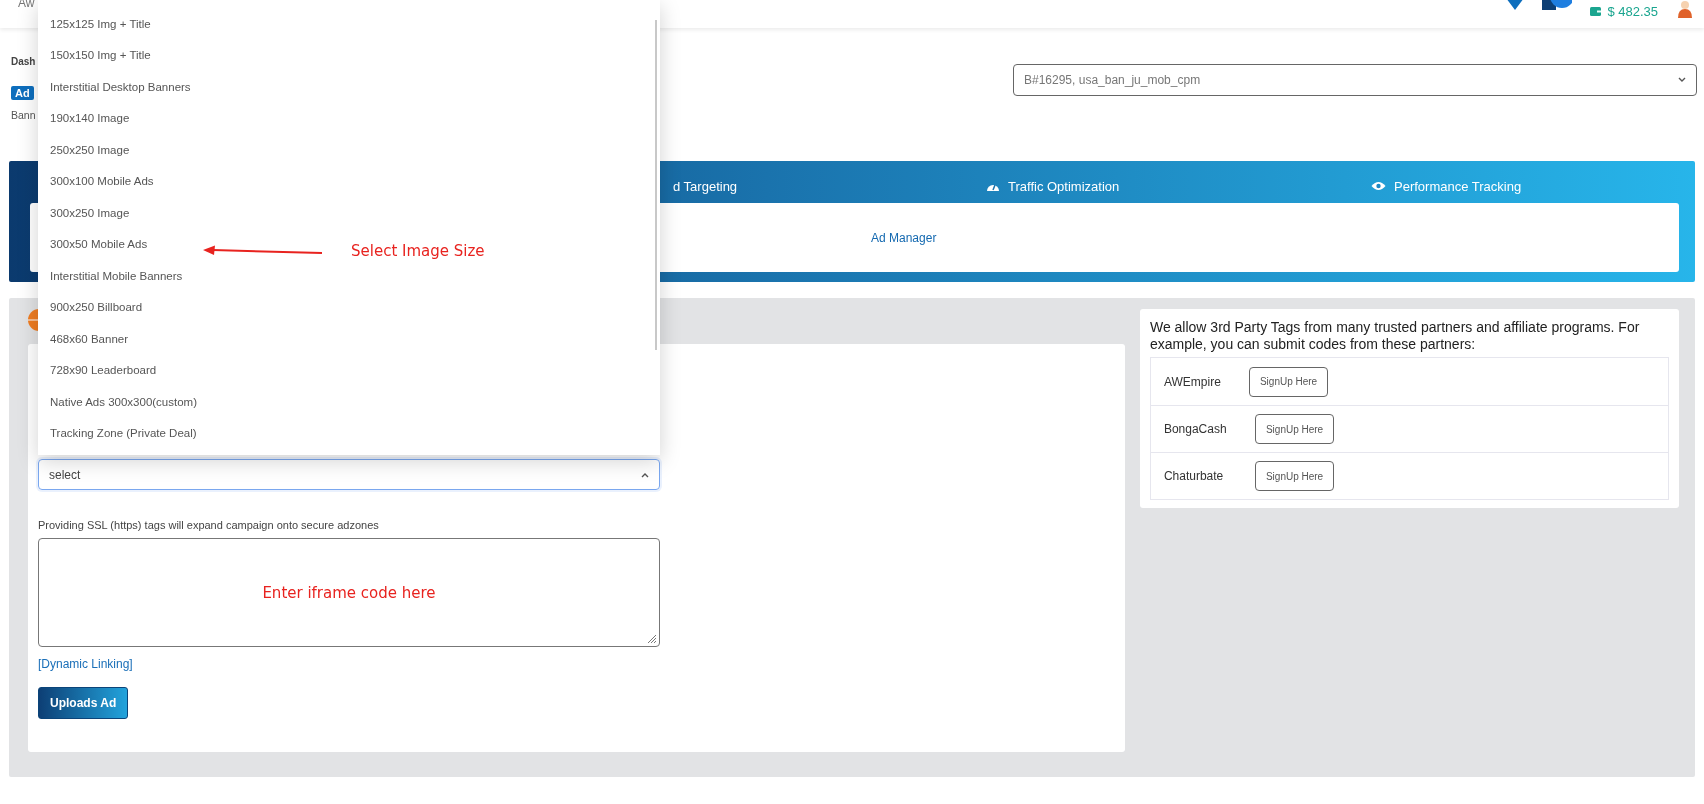  I want to click on dropdown-option: 125x125 Img + Title, so click(100, 23).